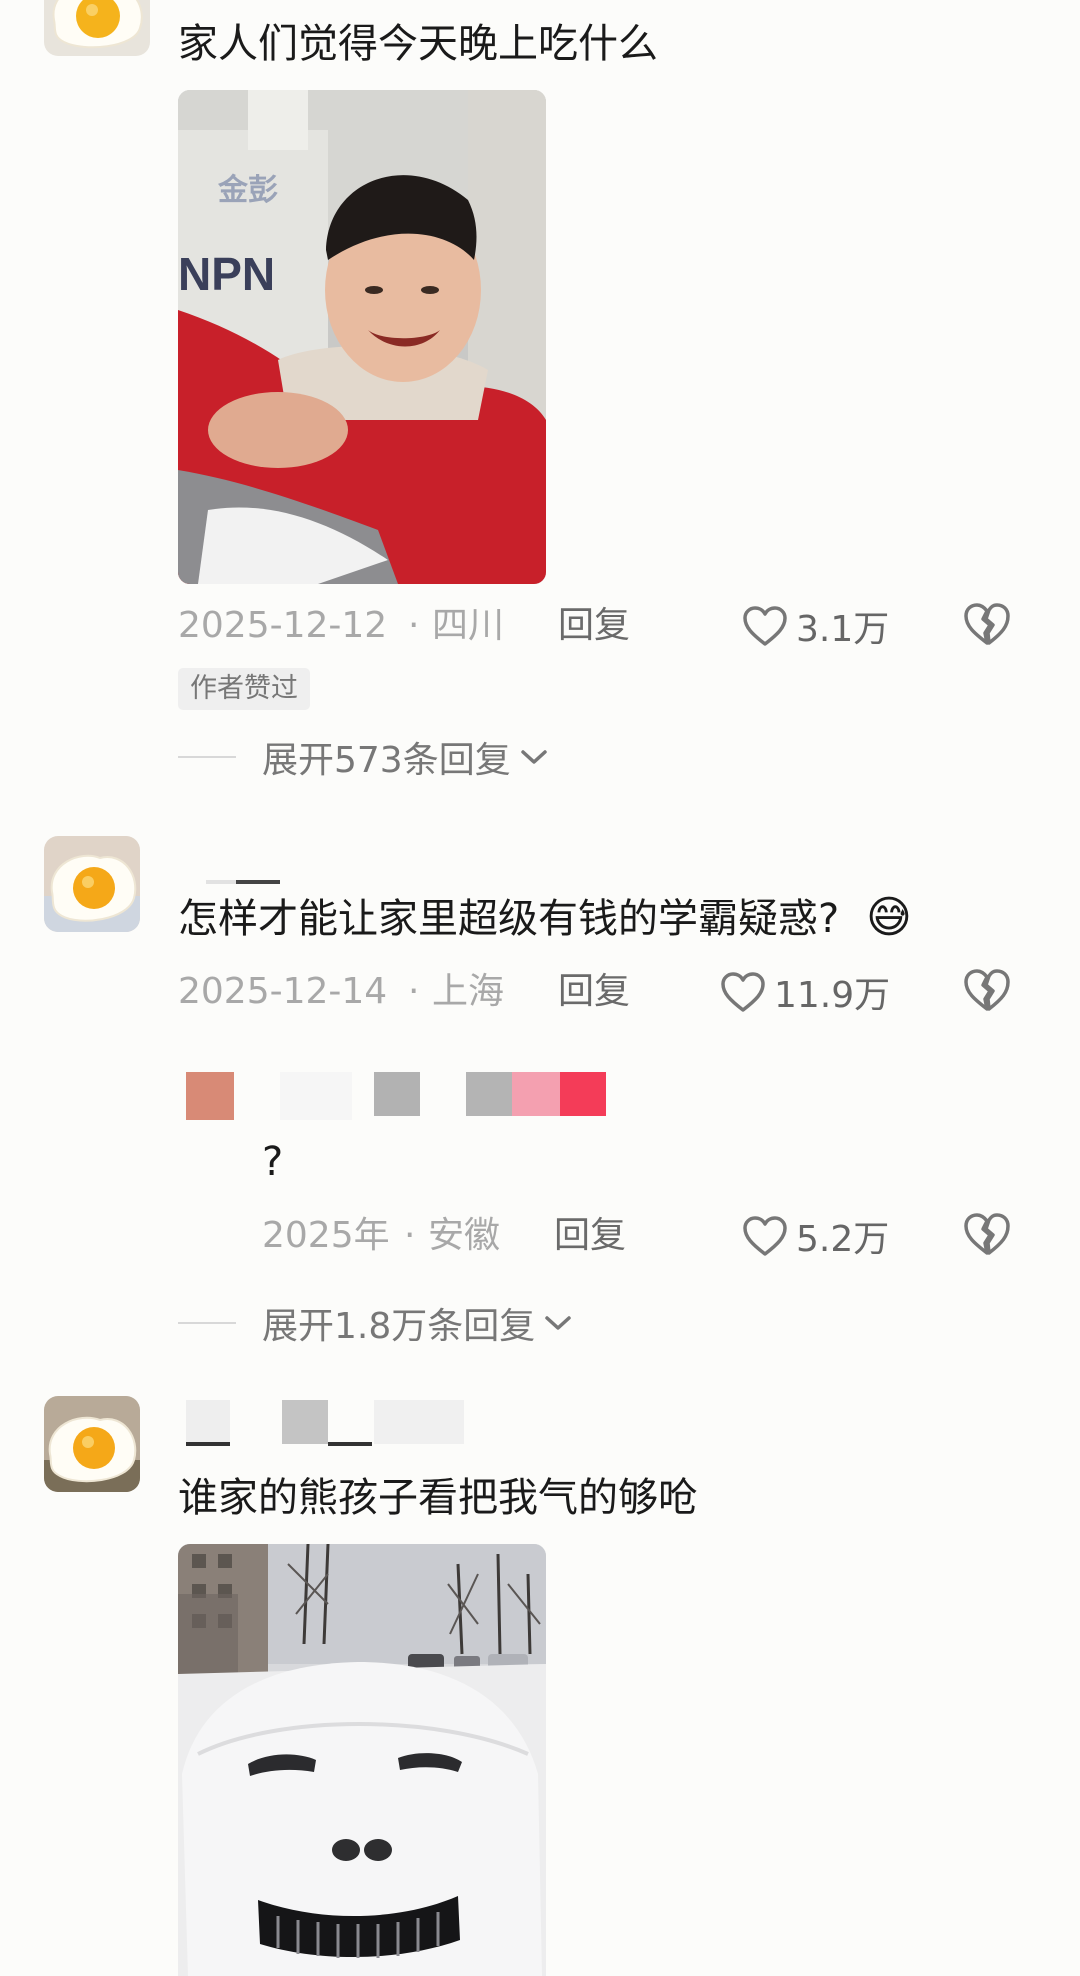 The height and width of the screenshot is (1976, 1080). I want to click on reply-avatar-redacted, so click(210, 1096).